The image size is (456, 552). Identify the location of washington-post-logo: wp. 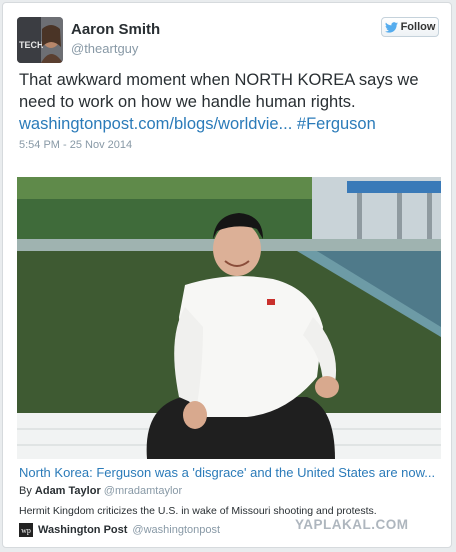
(26, 530).